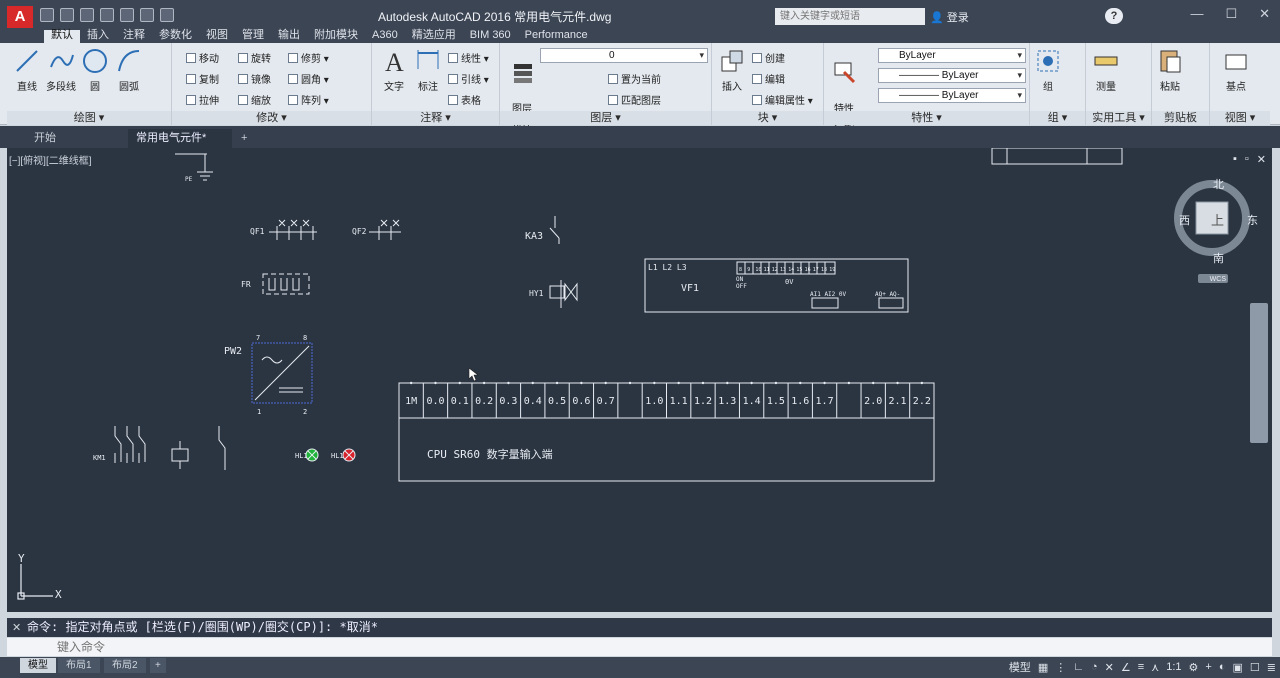  I want to click on match-layer-tool: 匹配图层, so click(634, 99).